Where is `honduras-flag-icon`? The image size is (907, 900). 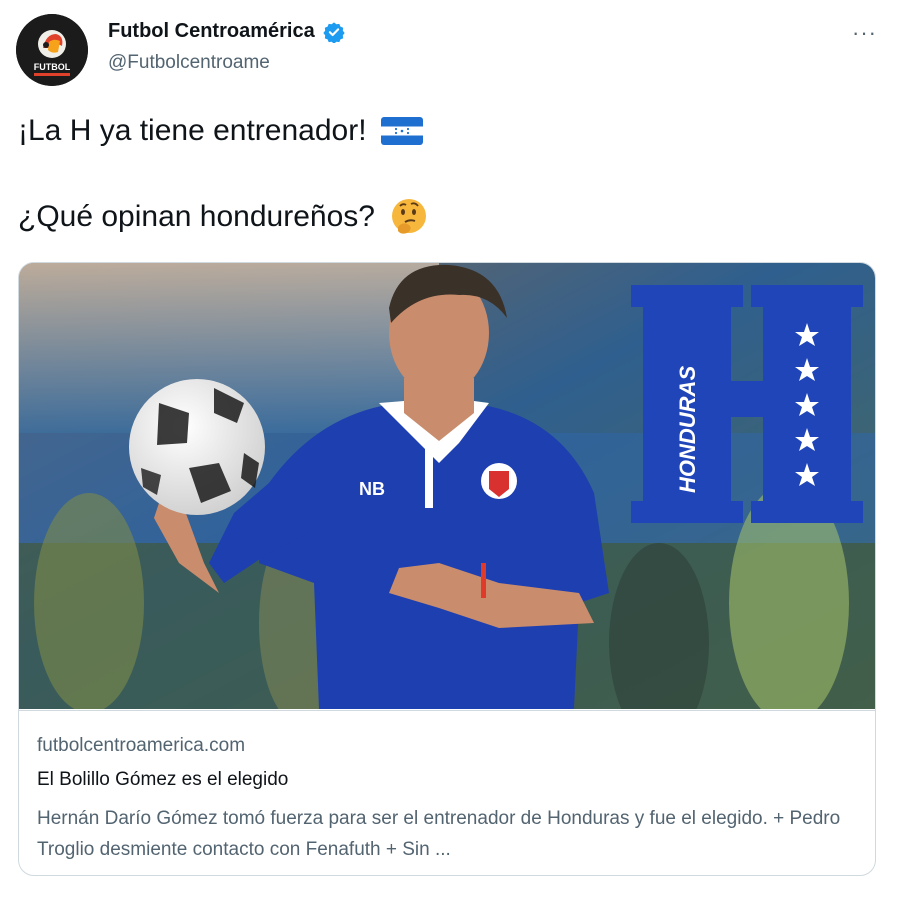
honduras-flag-icon is located at coordinates (401, 131).